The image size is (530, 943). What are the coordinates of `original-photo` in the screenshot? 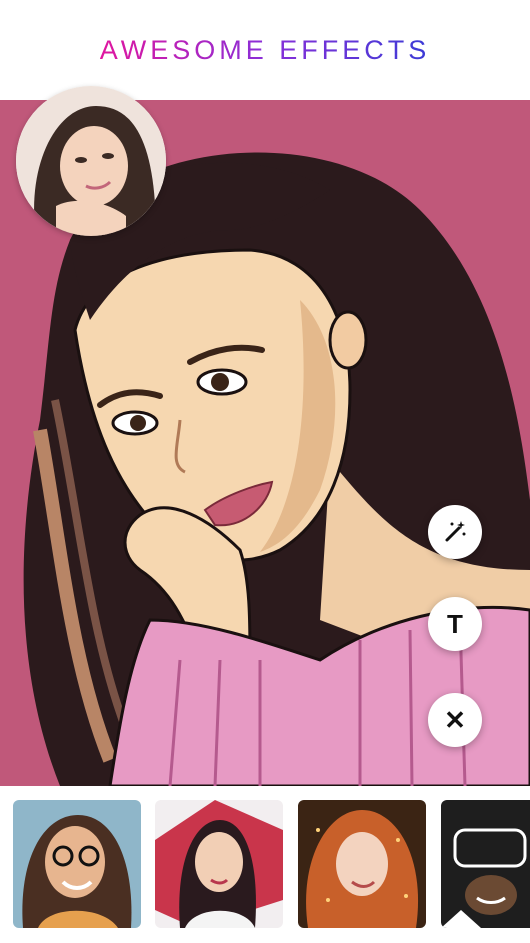 It's located at (91, 161).